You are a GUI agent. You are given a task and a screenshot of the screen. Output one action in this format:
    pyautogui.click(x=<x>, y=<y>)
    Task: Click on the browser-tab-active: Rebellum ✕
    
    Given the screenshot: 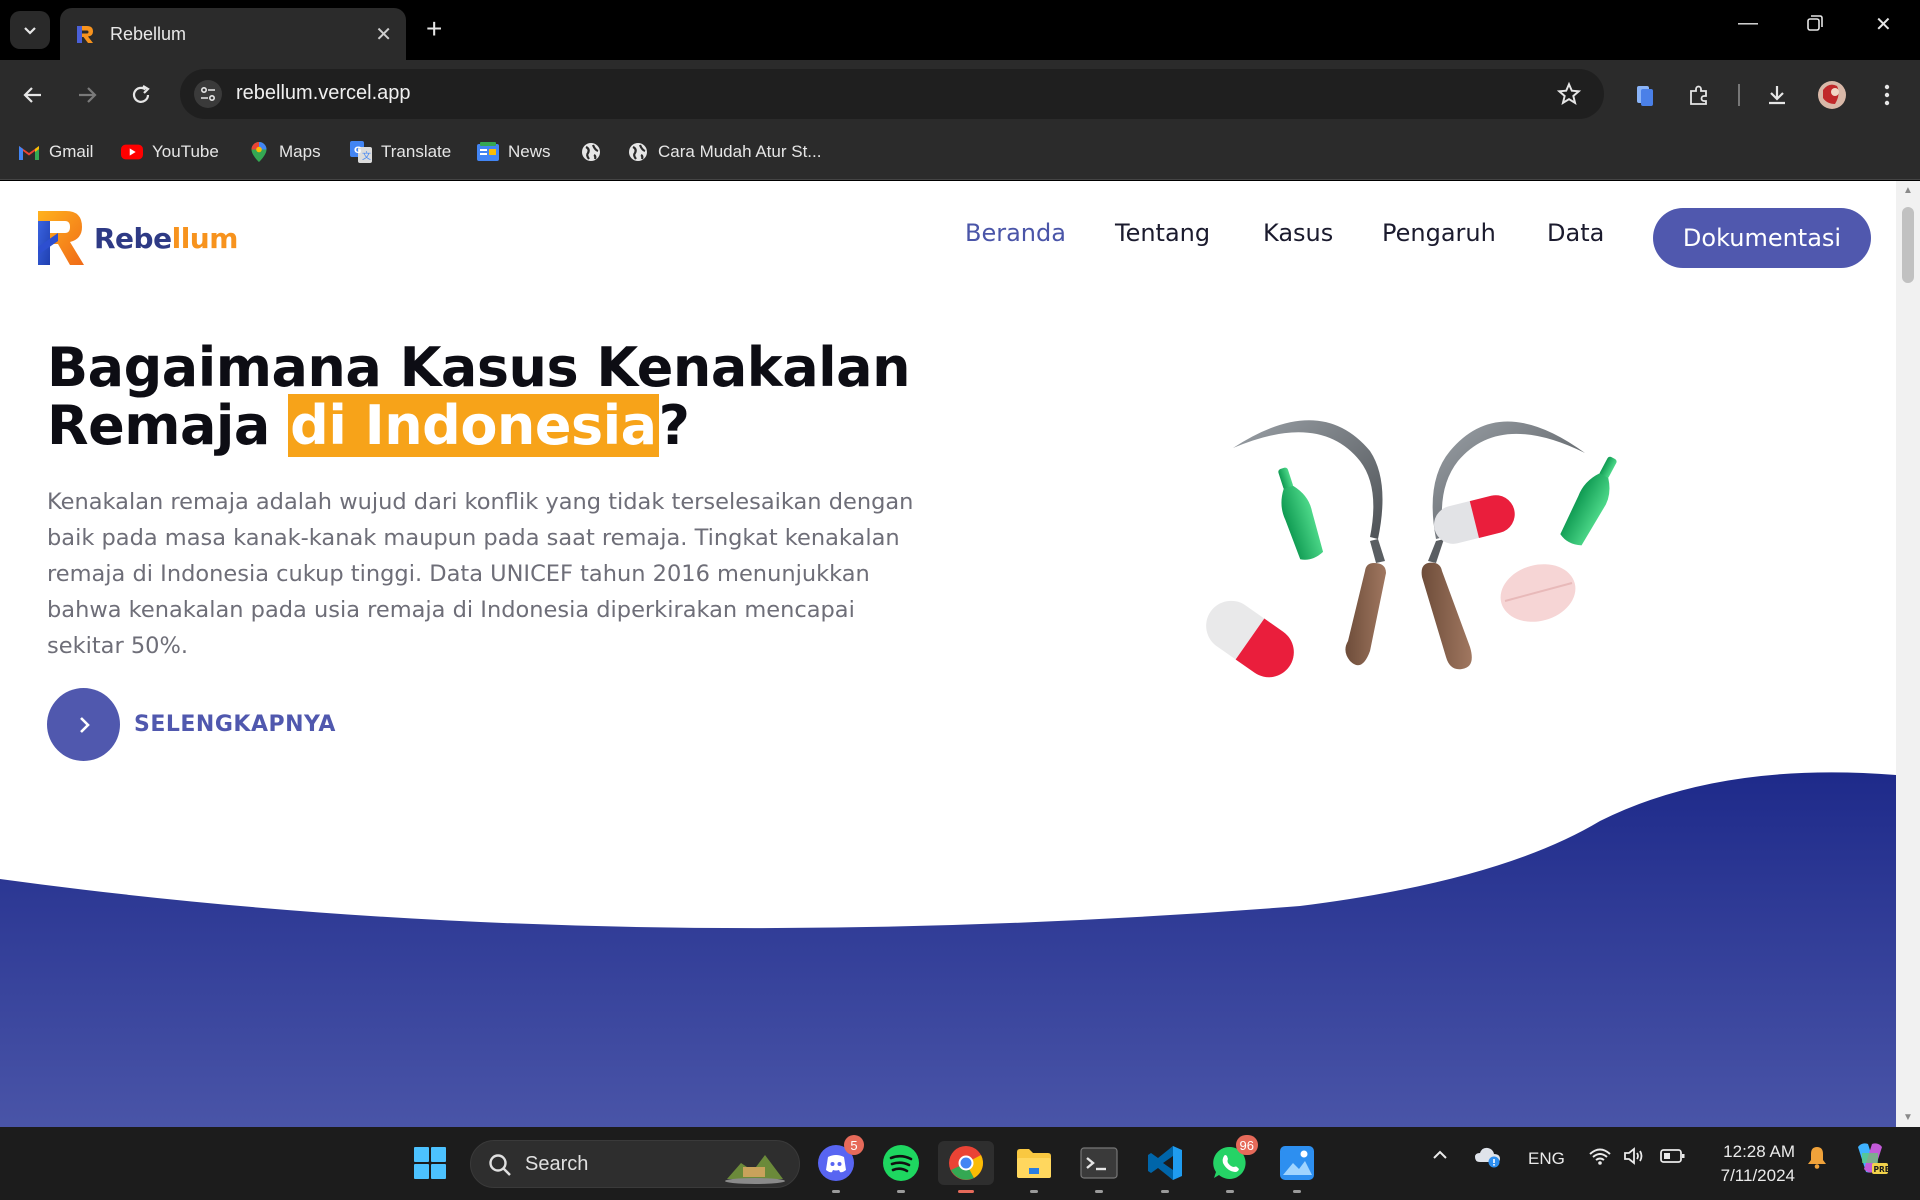 What is the action you would take?
    pyautogui.click(x=233, y=34)
    